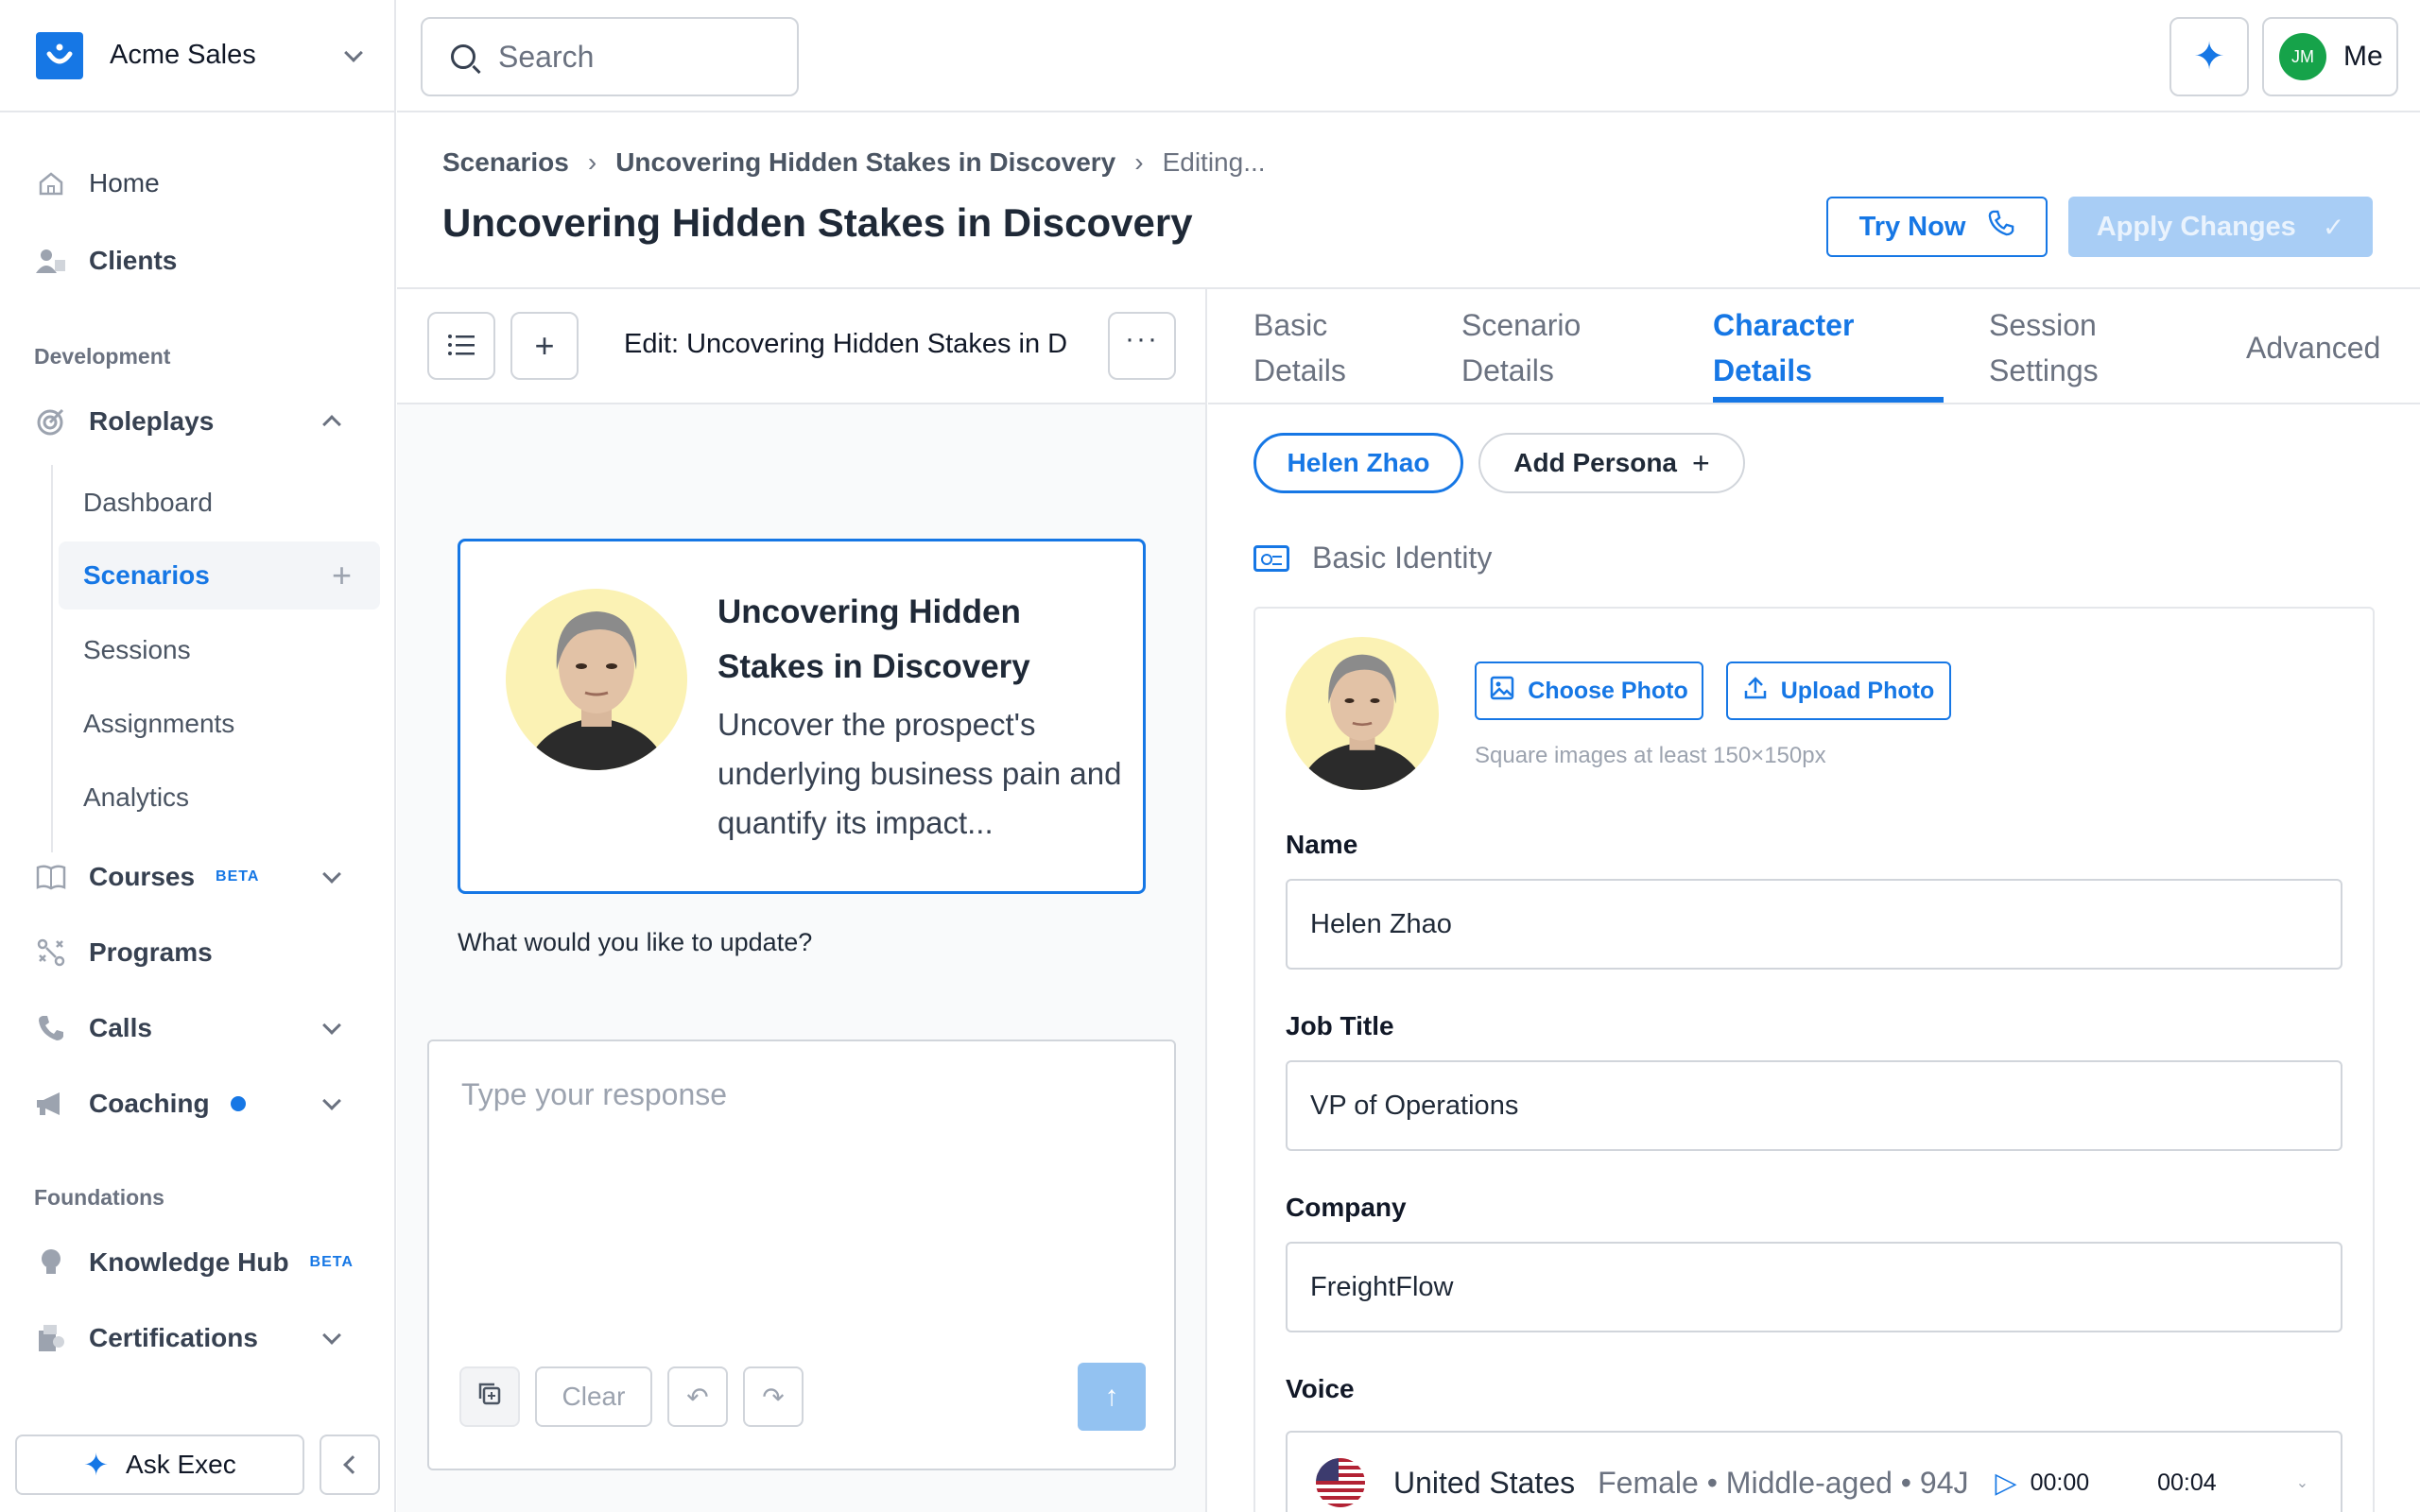 The height and width of the screenshot is (1512, 2420). What do you see at coordinates (194, 1338) in the screenshot?
I see `nav-certifications: Certifications` at bounding box center [194, 1338].